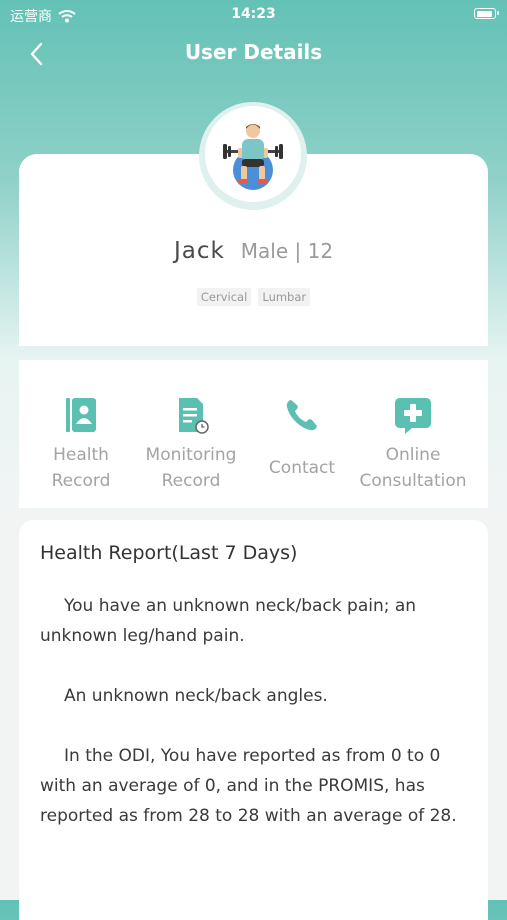 The height and width of the screenshot is (920, 507). Describe the element at coordinates (196, 696) in the screenshot. I see `report-paragraph-angles: An unknown neck/back angles.` at that location.